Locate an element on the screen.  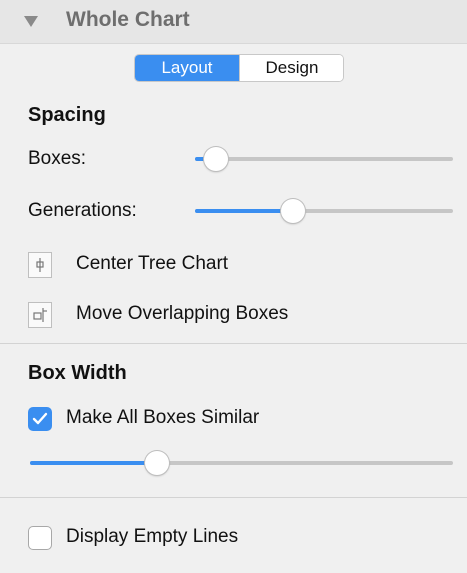
center-tree-button is located at coordinates (40, 265).